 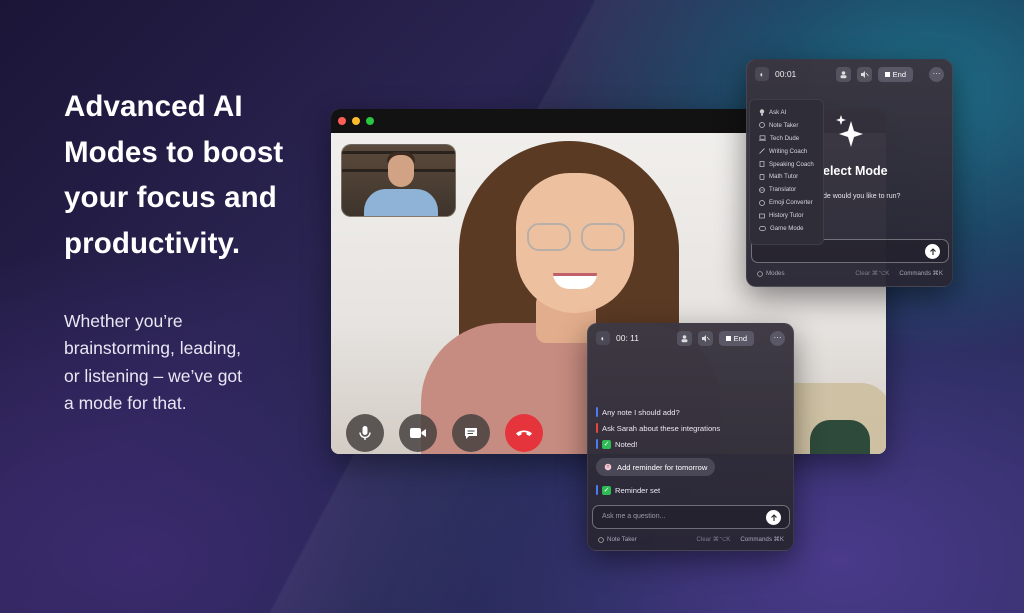 I want to click on background-plant, so click(x=840, y=437).